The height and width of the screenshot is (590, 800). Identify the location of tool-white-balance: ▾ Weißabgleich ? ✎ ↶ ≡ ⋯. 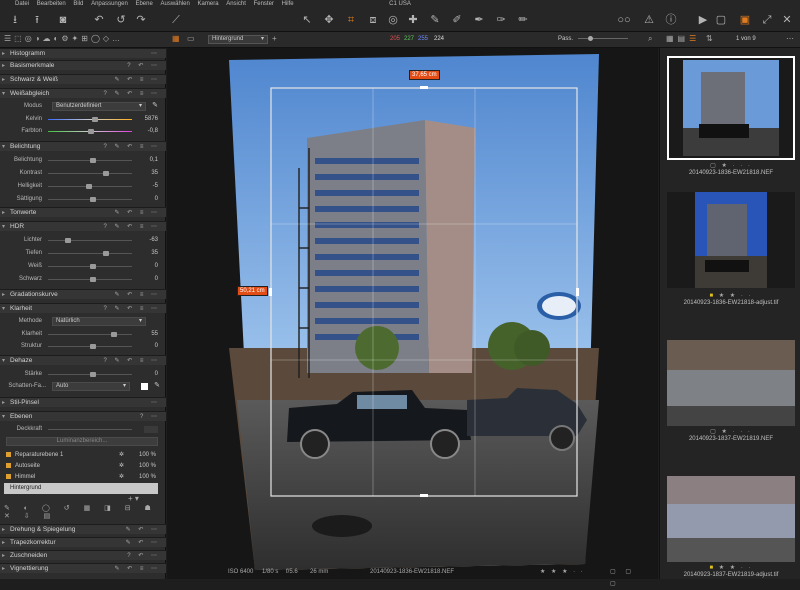
(83, 93).